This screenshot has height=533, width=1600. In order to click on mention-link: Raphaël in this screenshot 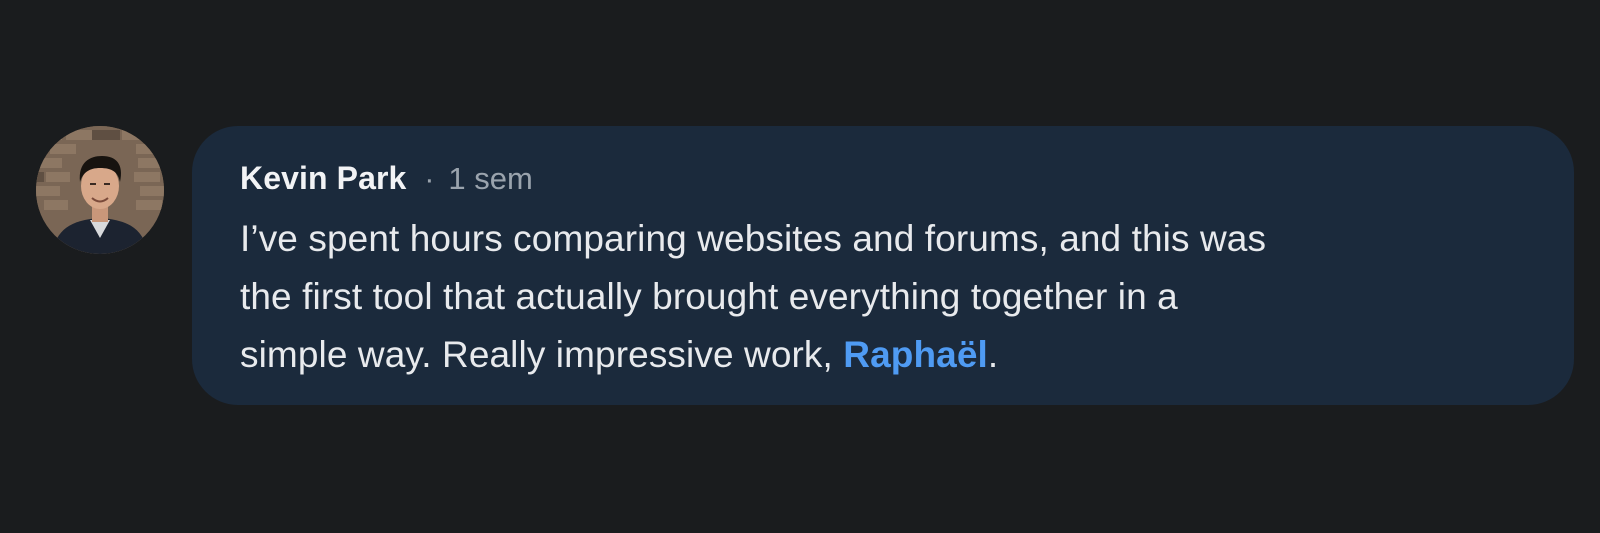, I will do `click(915, 354)`.